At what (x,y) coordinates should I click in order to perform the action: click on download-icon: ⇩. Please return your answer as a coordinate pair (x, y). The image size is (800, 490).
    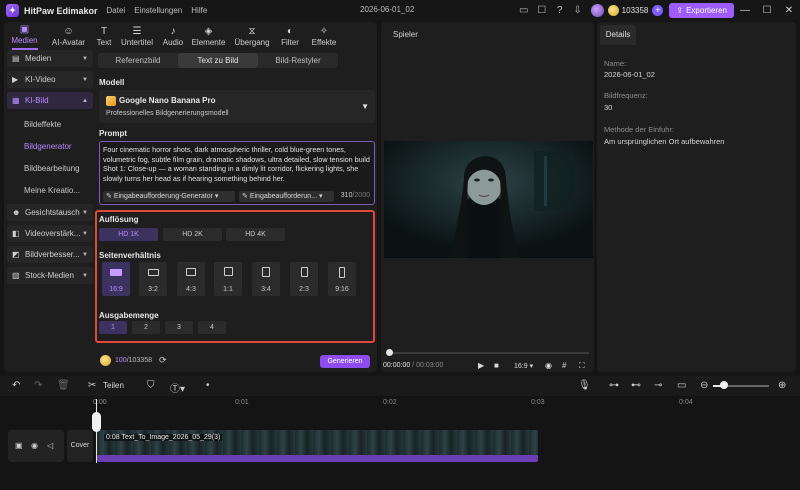
    Looking at the image, I should click on (578, 11).